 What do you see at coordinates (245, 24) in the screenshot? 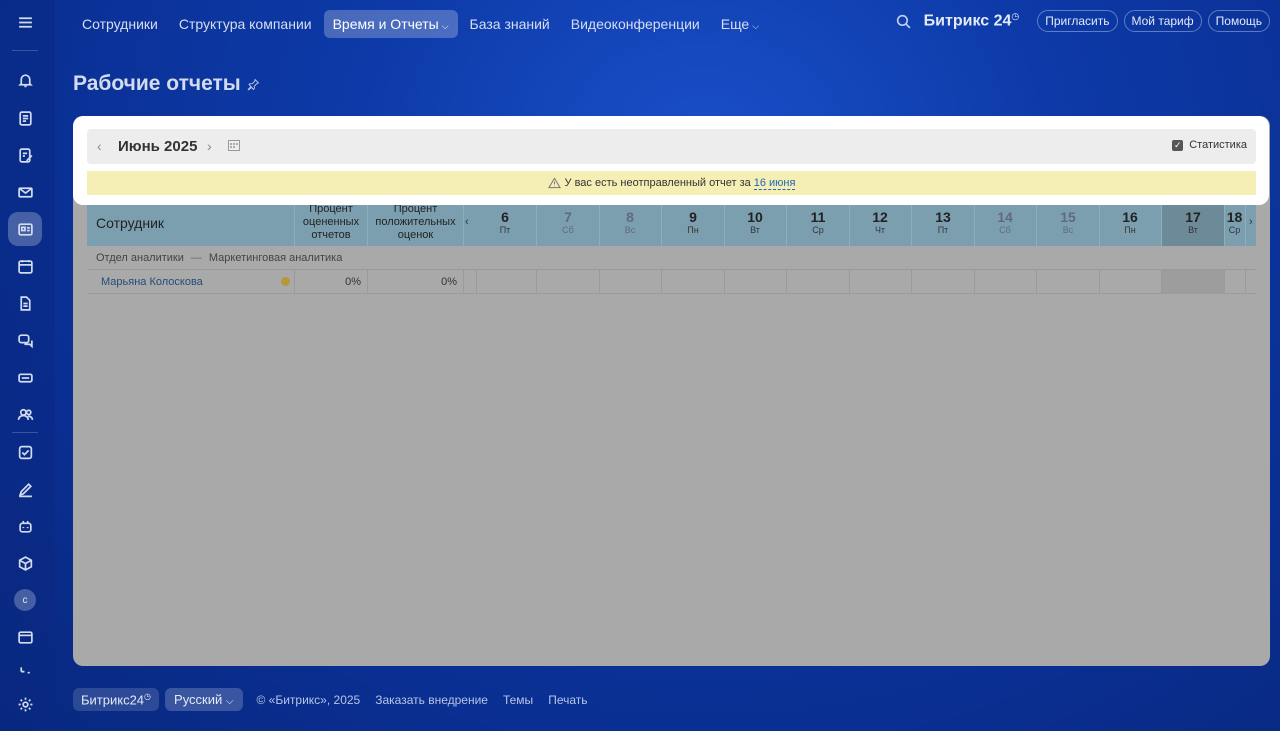
I see `nav-company-structure: Структура компании` at bounding box center [245, 24].